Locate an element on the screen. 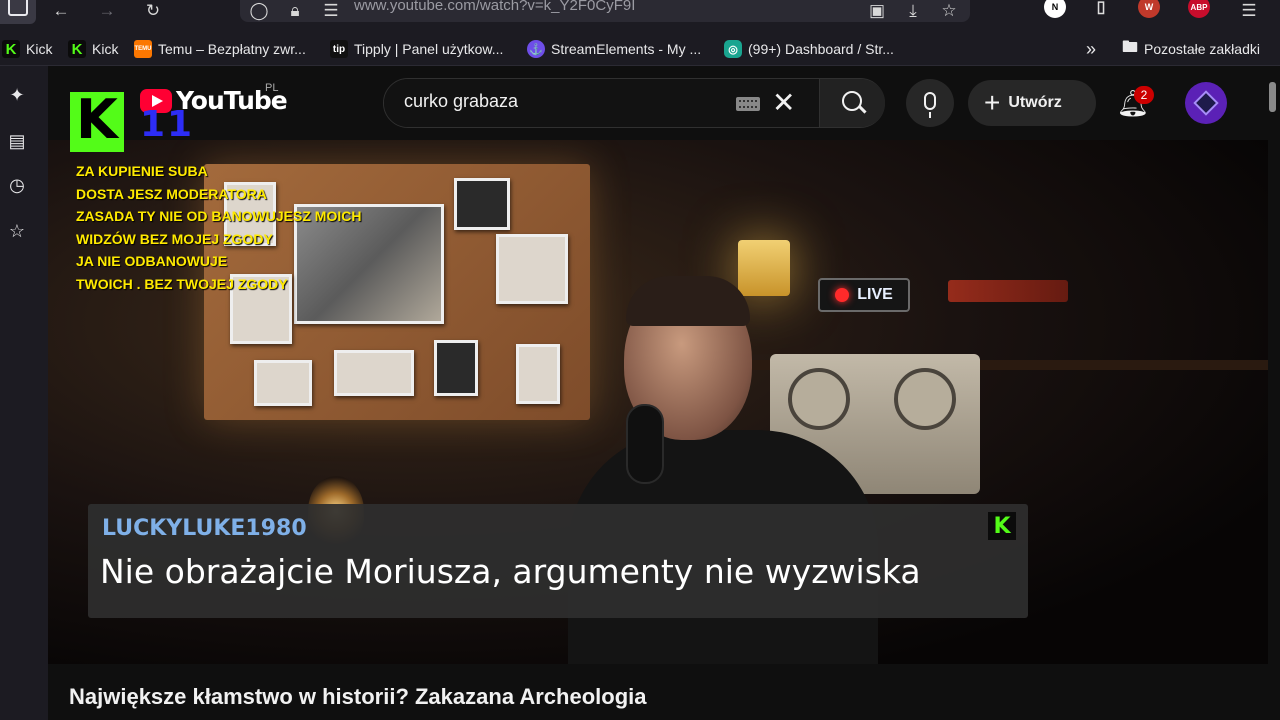 This screenshot has width=1280, height=720. search-input is located at coordinates (564, 101).